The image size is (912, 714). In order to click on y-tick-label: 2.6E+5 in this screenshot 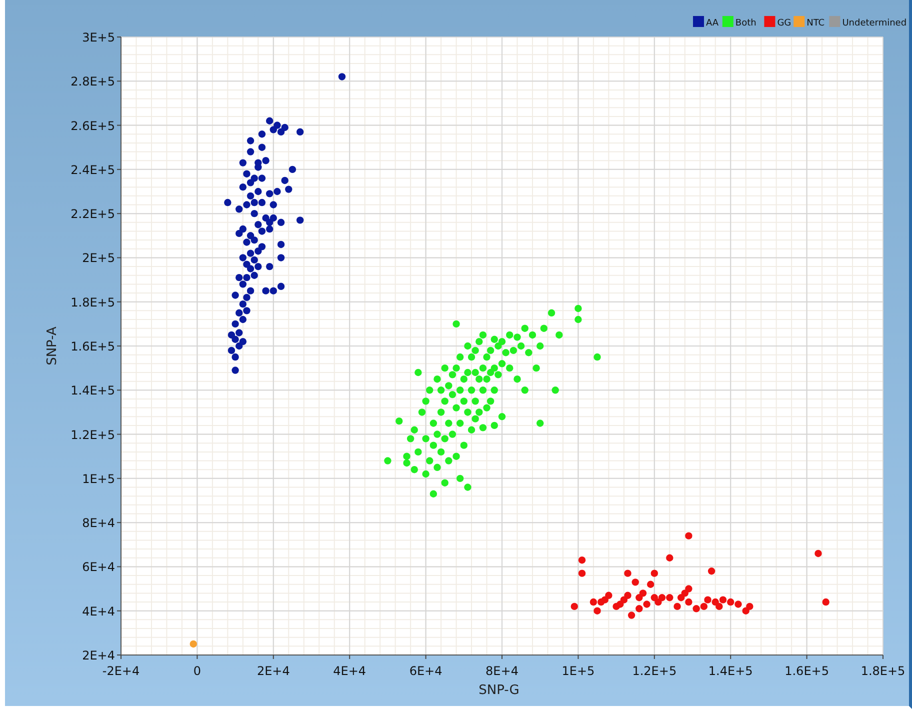, I will do `click(92, 125)`.